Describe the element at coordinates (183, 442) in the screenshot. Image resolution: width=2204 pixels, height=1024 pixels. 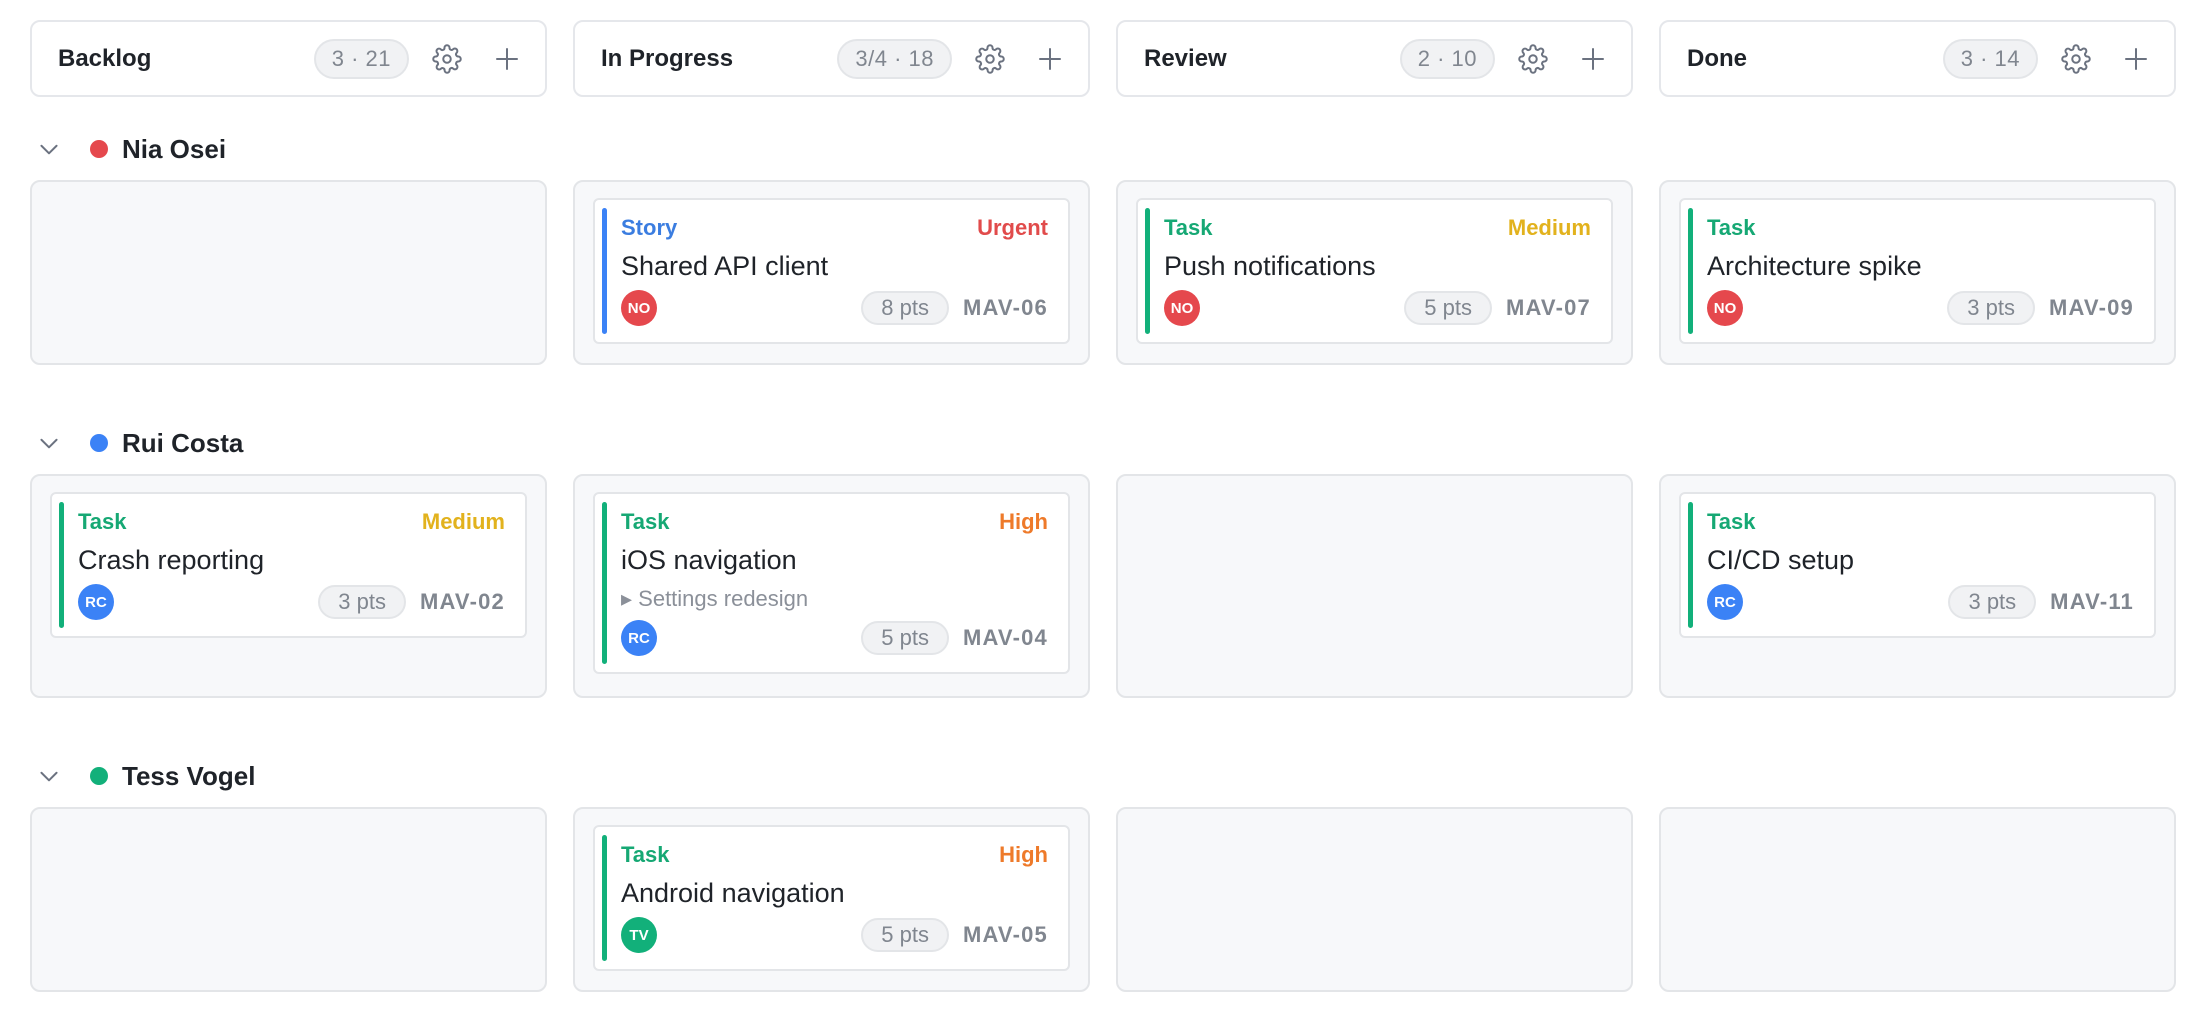
I see `swimlane-assignee-name: Rui Costa` at that location.